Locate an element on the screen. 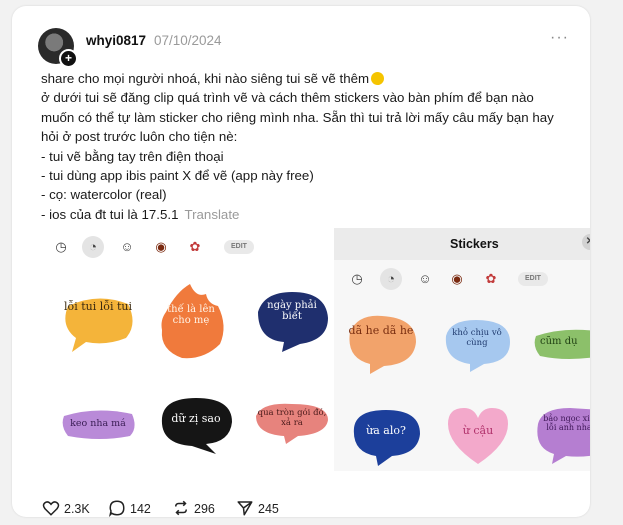  heart-icon is located at coordinates (51, 508).